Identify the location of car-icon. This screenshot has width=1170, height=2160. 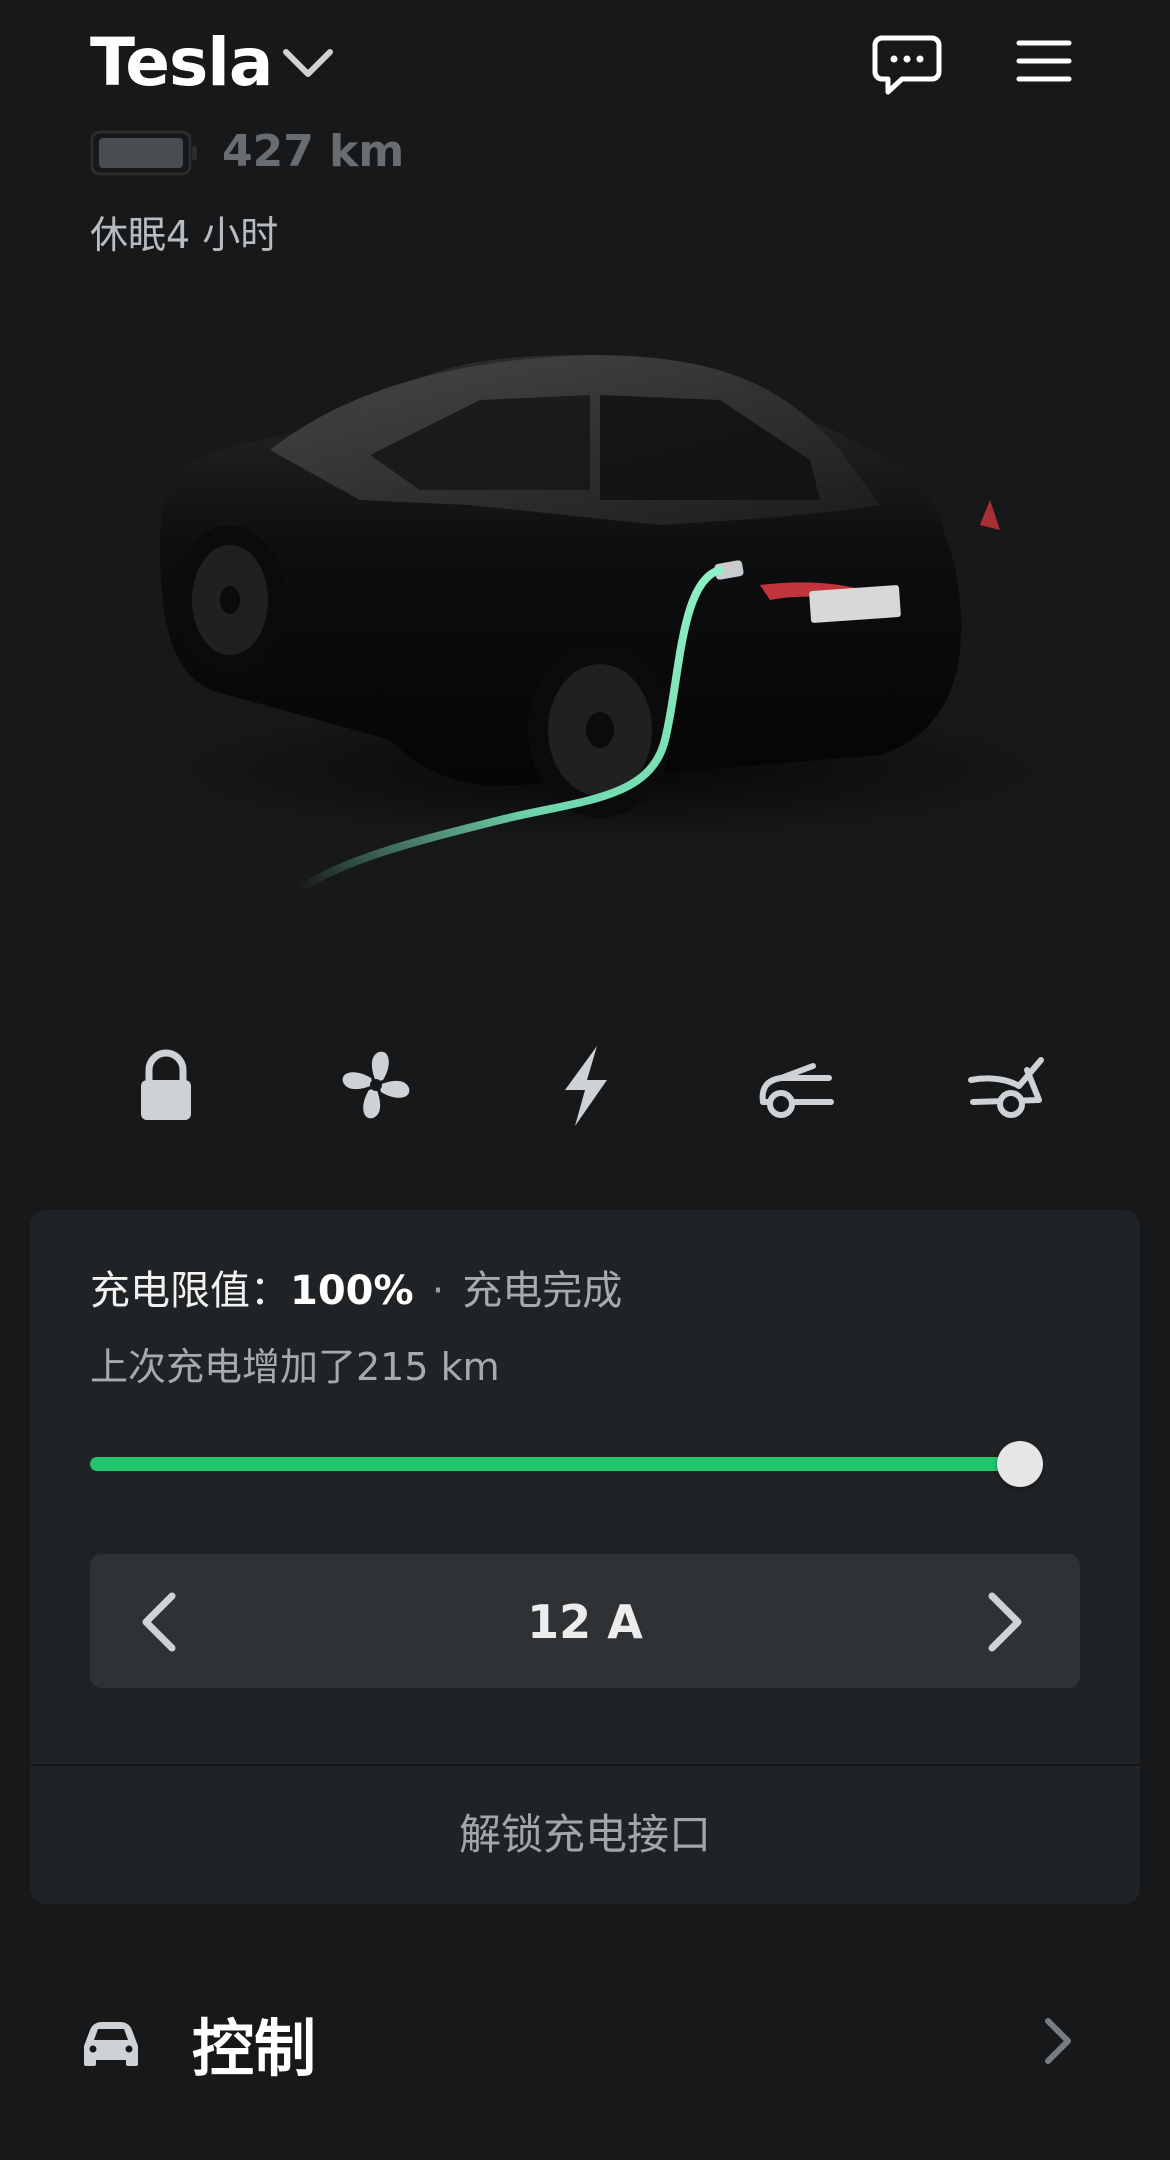
(111, 2044).